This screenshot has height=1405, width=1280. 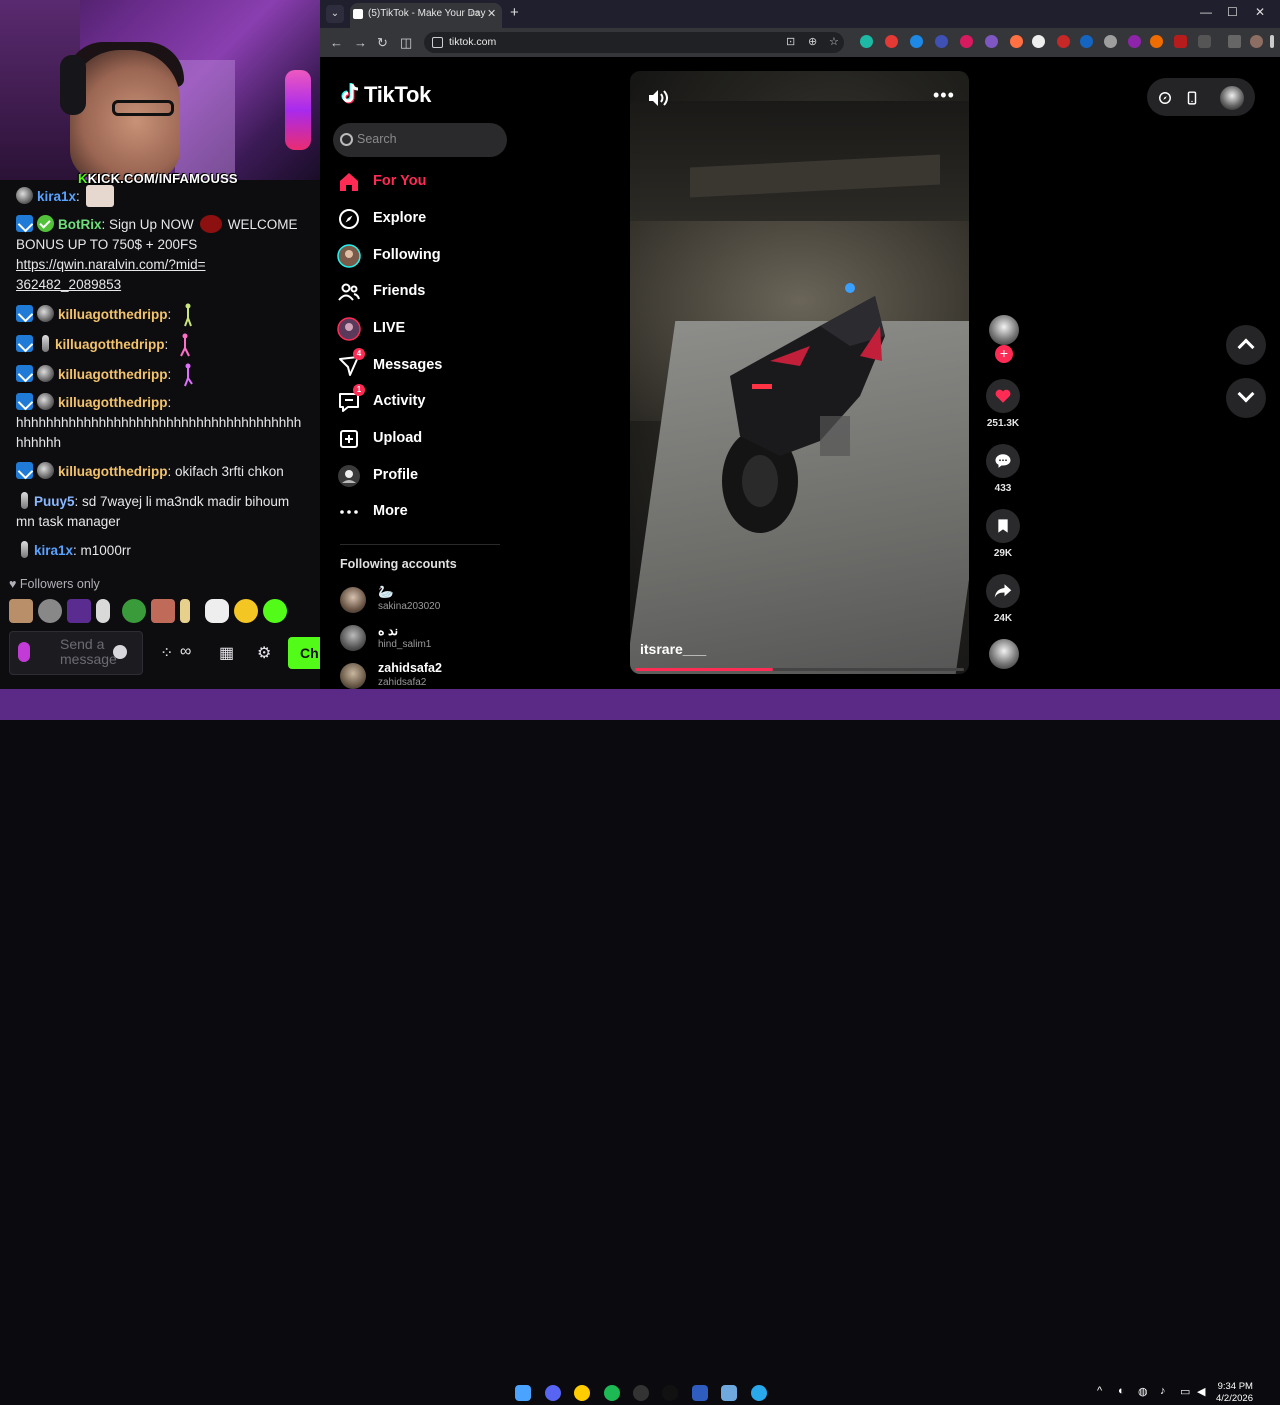 I want to click on install-app-icon: ⊡, so click(x=790, y=41).